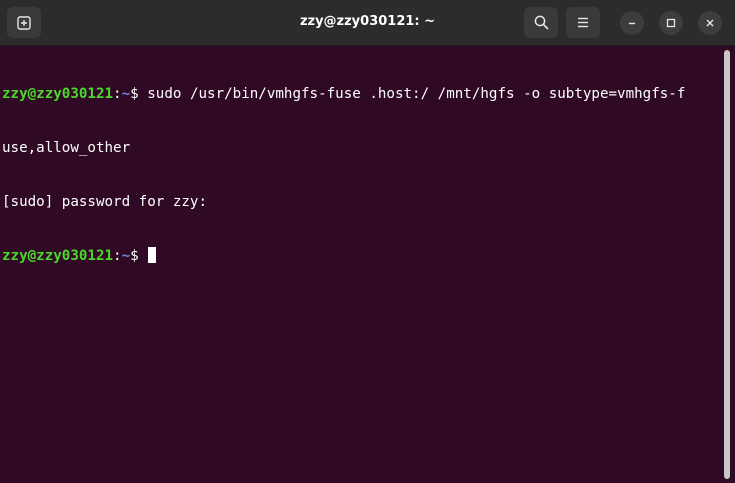 Image resolution: width=735 pixels, height=483 pixels. I want to click on new-tab-button, so click(24, 22).